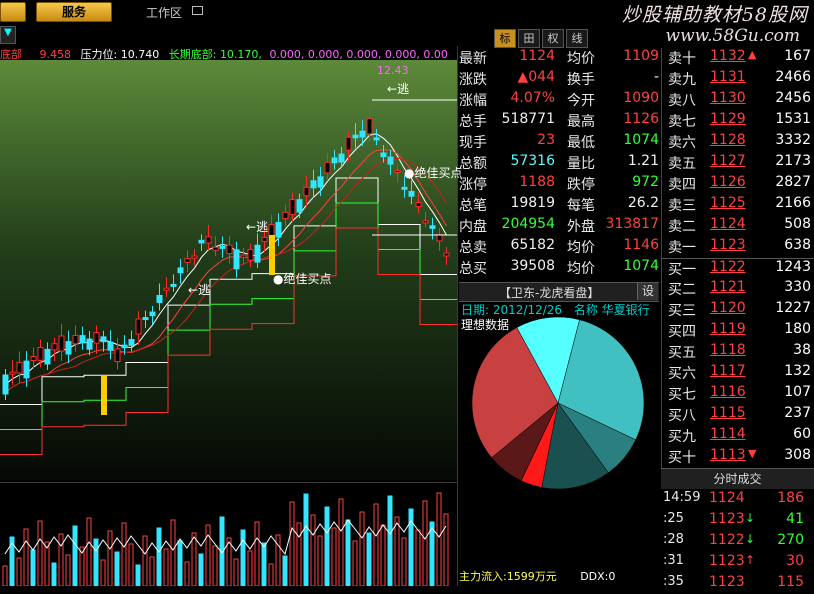  What do you see at coordinates (8, 35) in the screenshot?
I see `dropdown-arrow-icon: ▼` at bounding box center [8, 35].